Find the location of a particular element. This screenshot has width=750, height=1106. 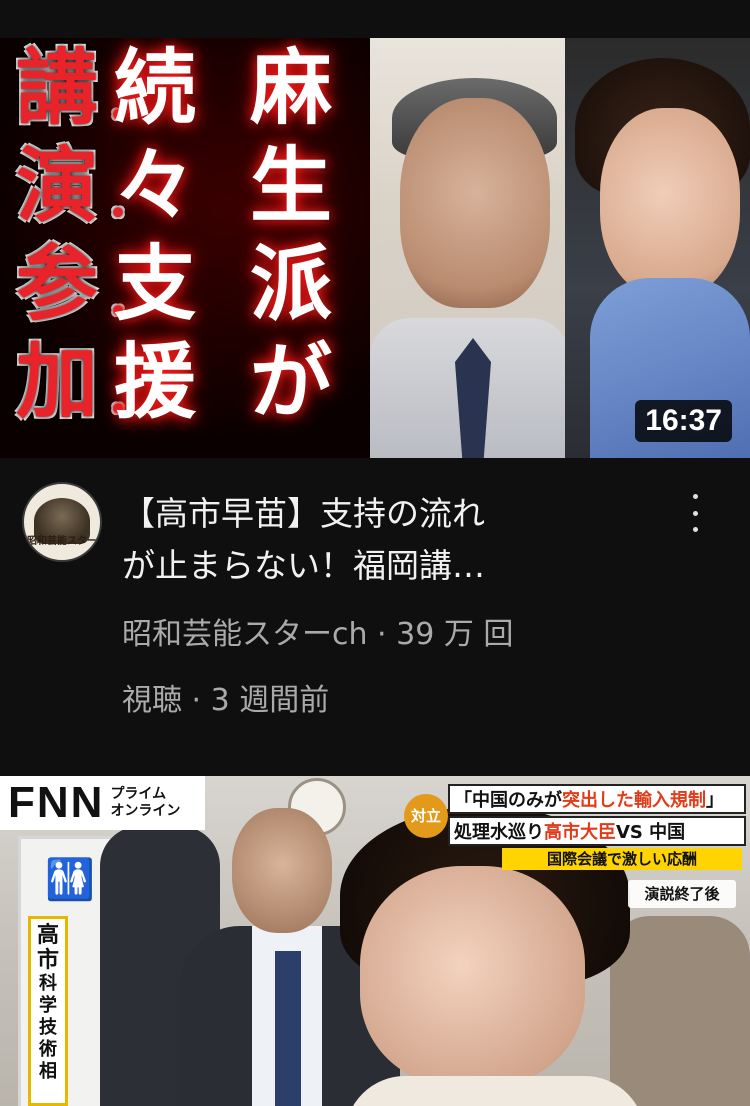

person-tie is located at coordinates (288, 1028).